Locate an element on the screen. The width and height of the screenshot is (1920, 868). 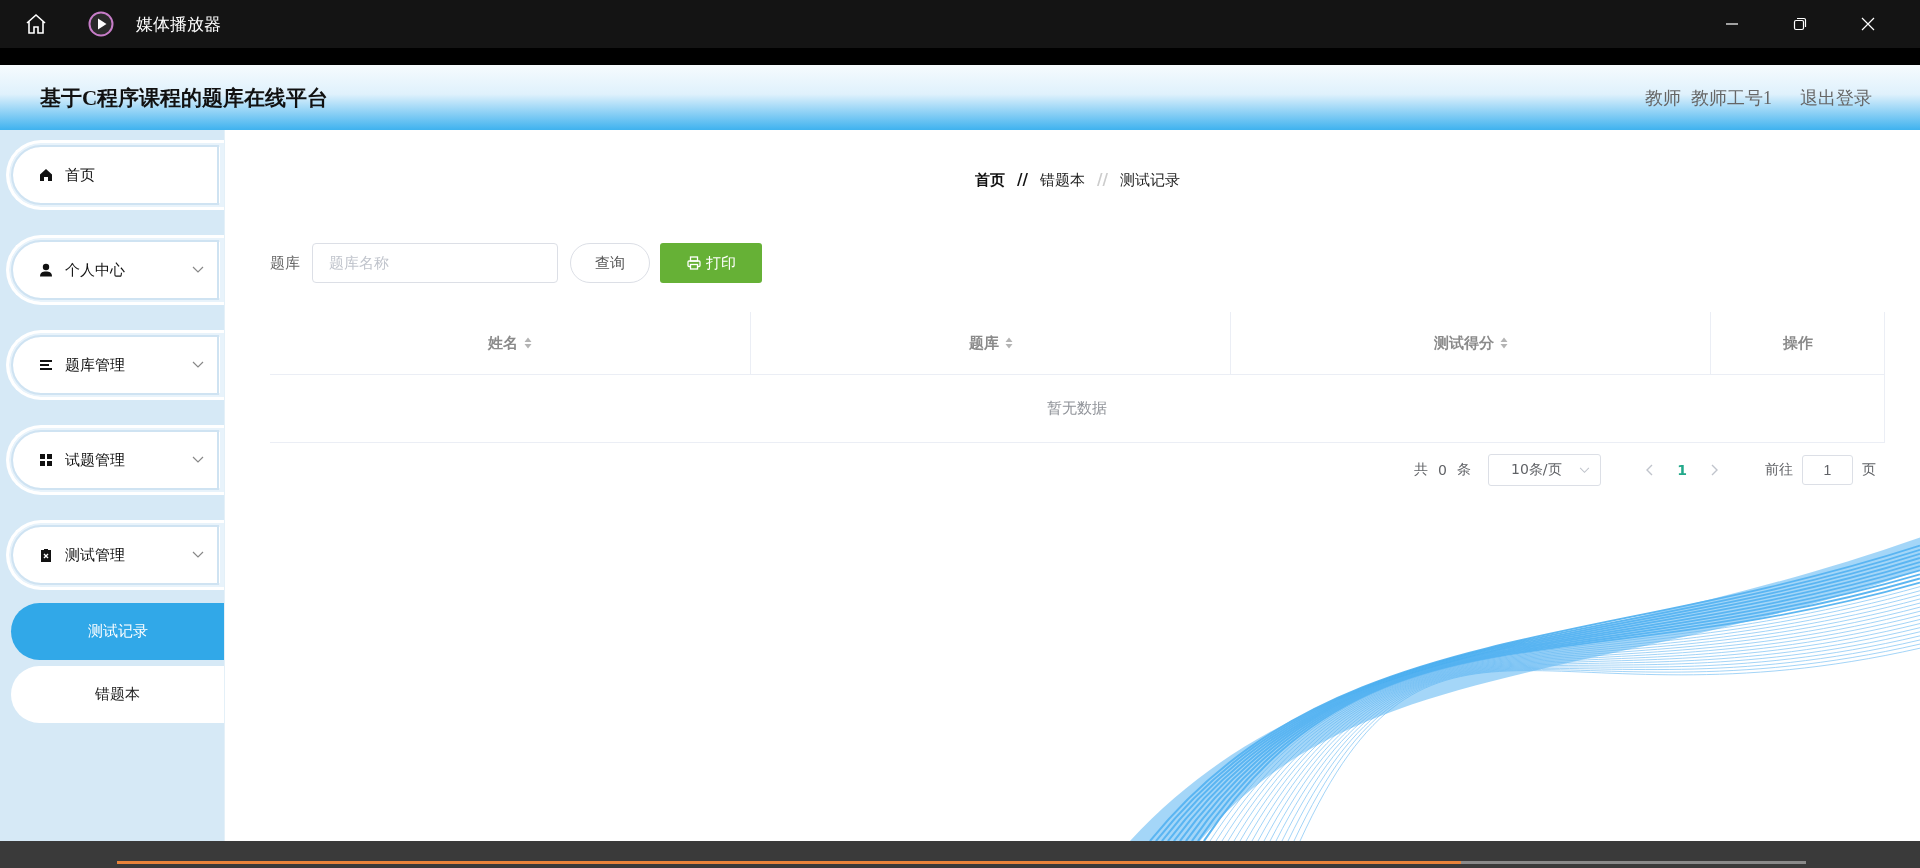
printer-icon is located at coordinates (693, 263).